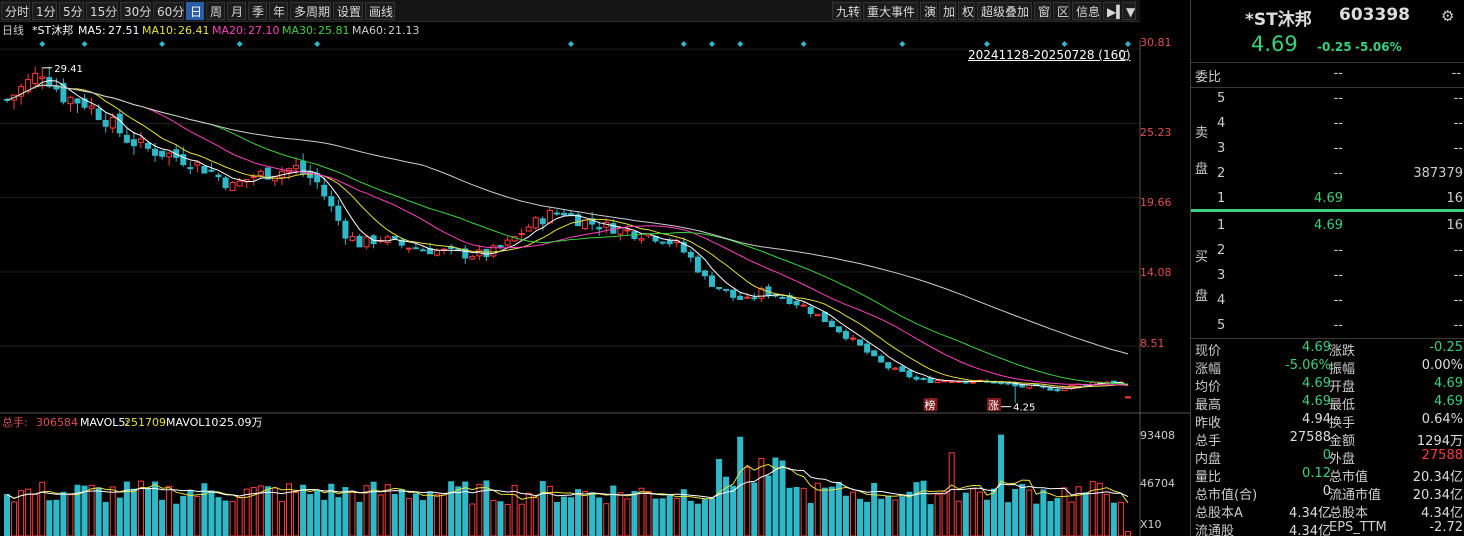 The height and width of the screenshot is (536, 1464). I want to click on tool-0: 九转, so click(846, 11).